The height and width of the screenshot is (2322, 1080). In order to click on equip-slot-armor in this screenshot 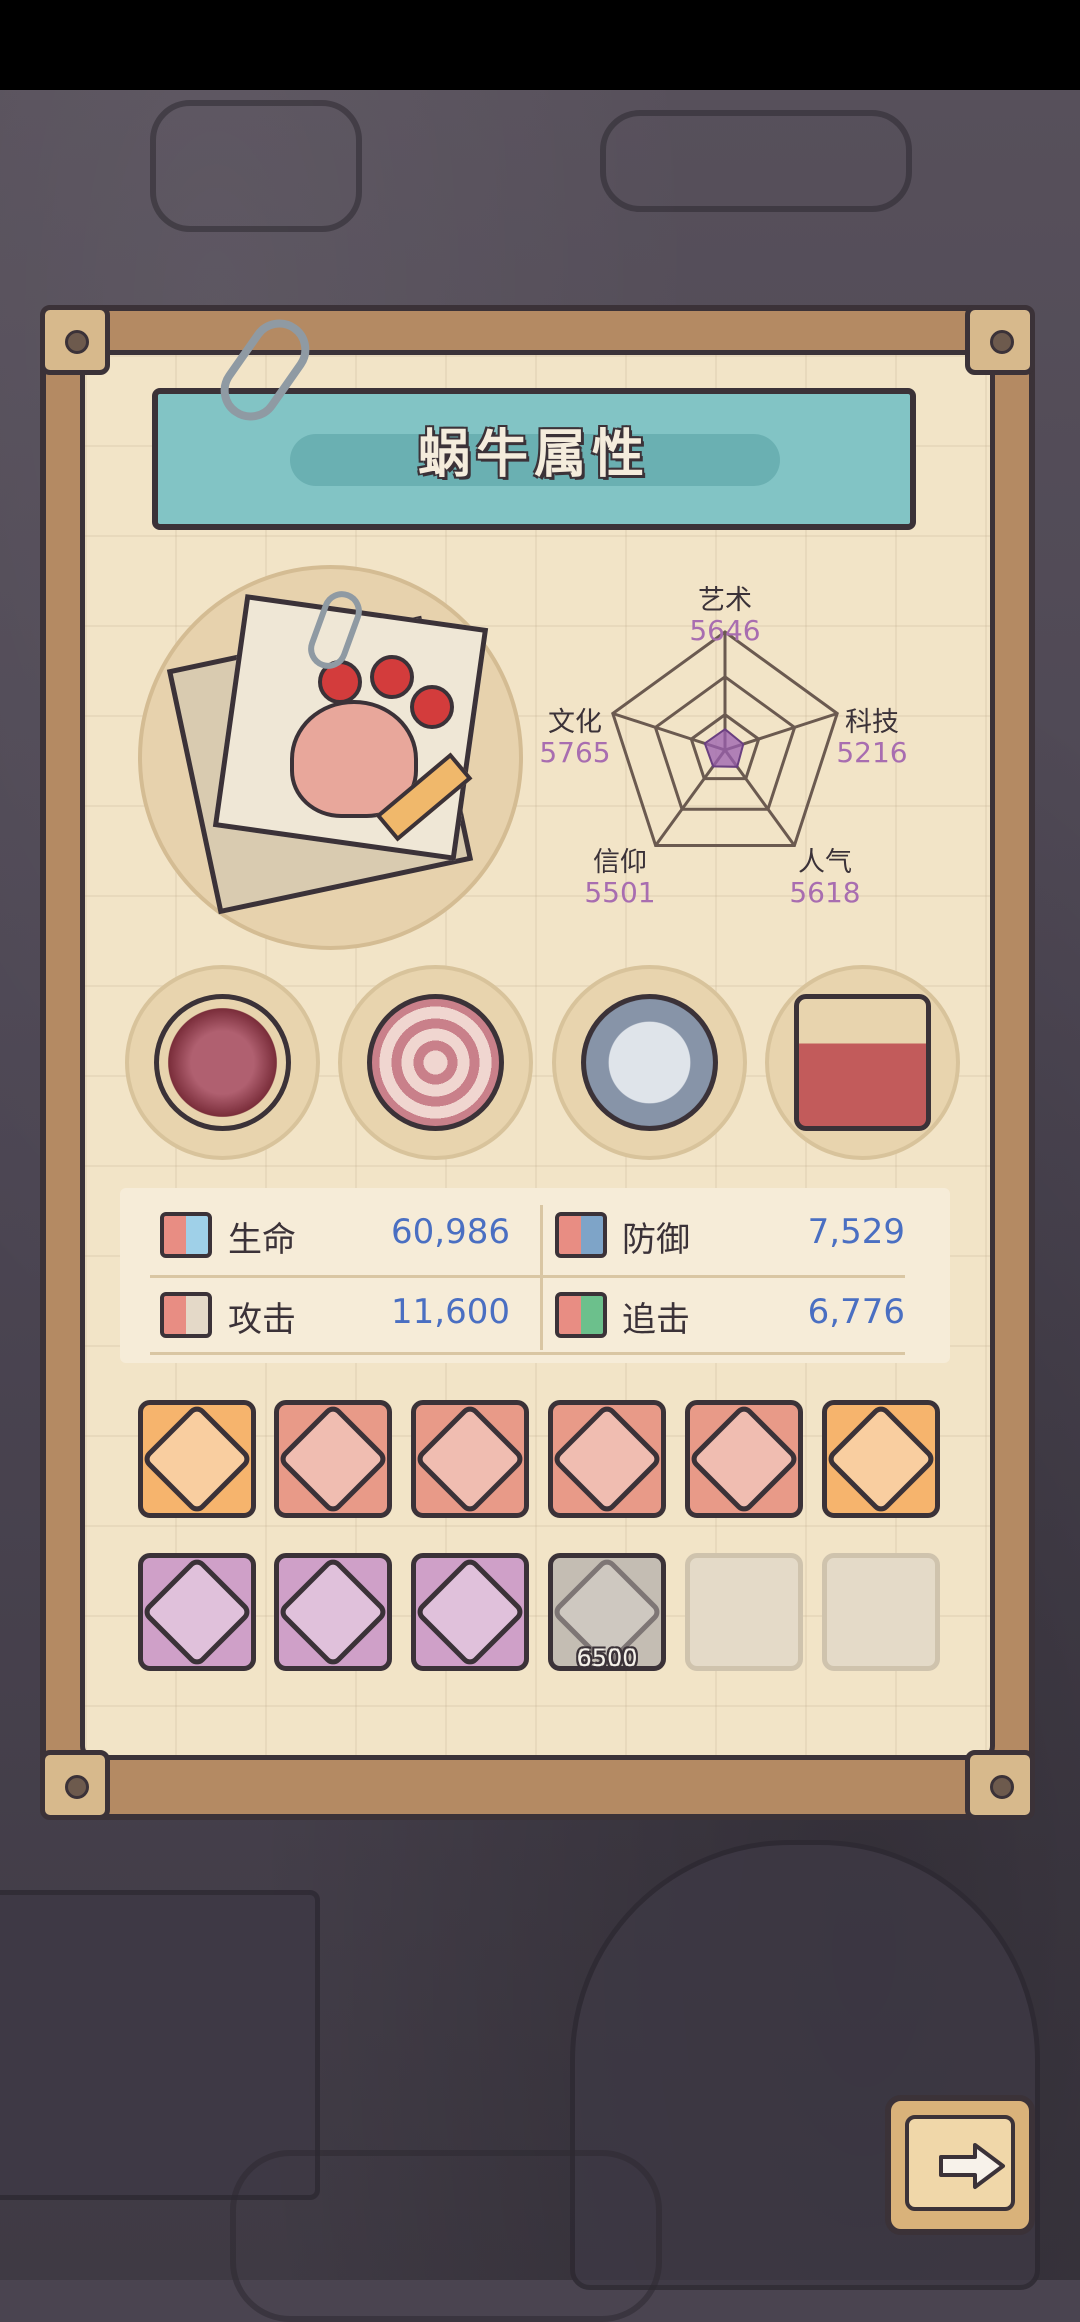, I will do `click(470, 1612)`.